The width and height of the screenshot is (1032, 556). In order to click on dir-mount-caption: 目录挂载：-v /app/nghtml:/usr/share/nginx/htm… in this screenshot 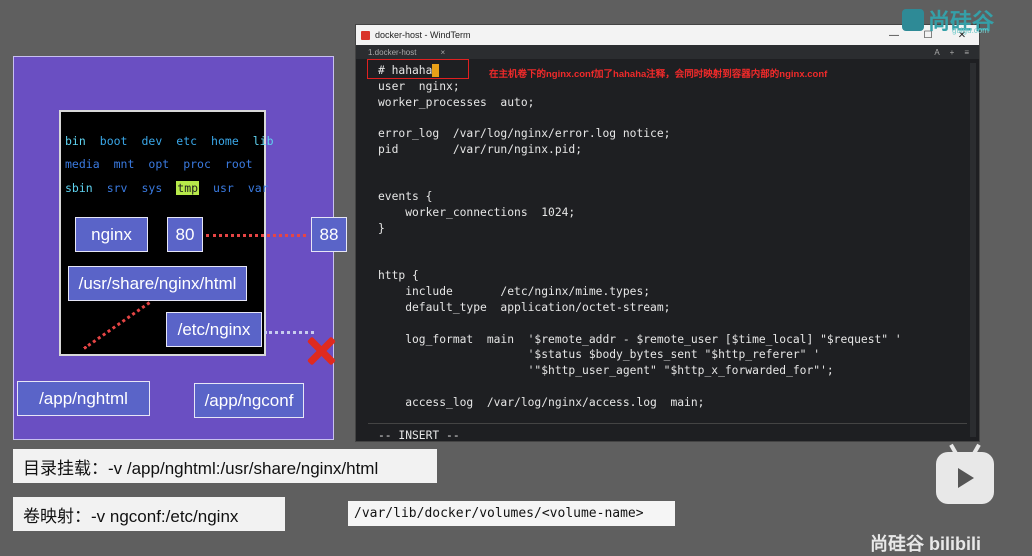, I will do `click(225, 466)`.